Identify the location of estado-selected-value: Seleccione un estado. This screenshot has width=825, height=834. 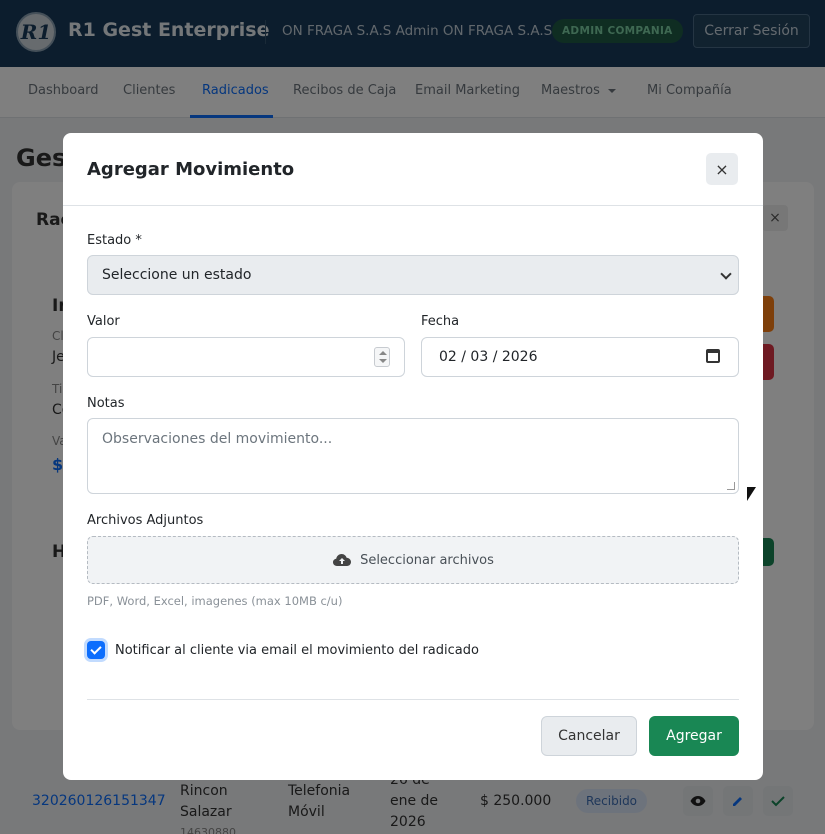
(177, 275).